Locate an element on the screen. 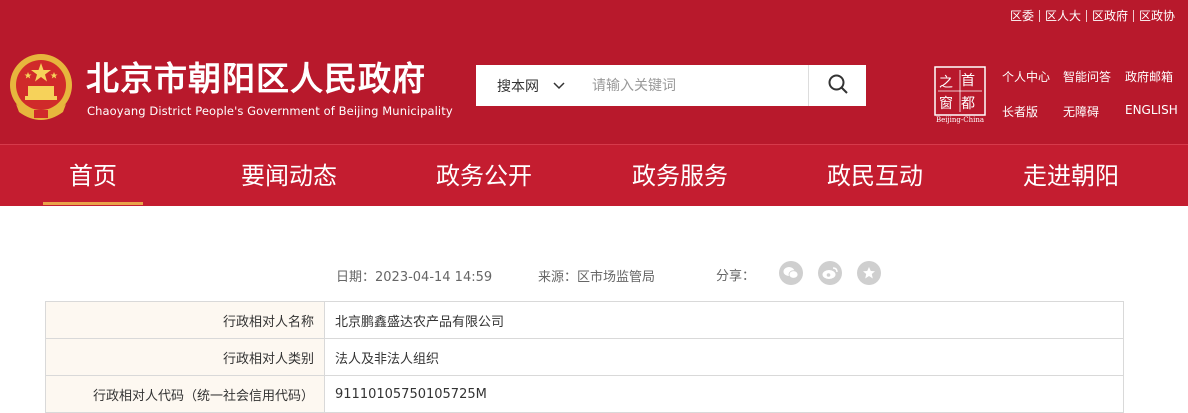 The height and width of the screenshot is (413, 1188). top-link-government: 区政府 is located at coordinates (1110, 15).